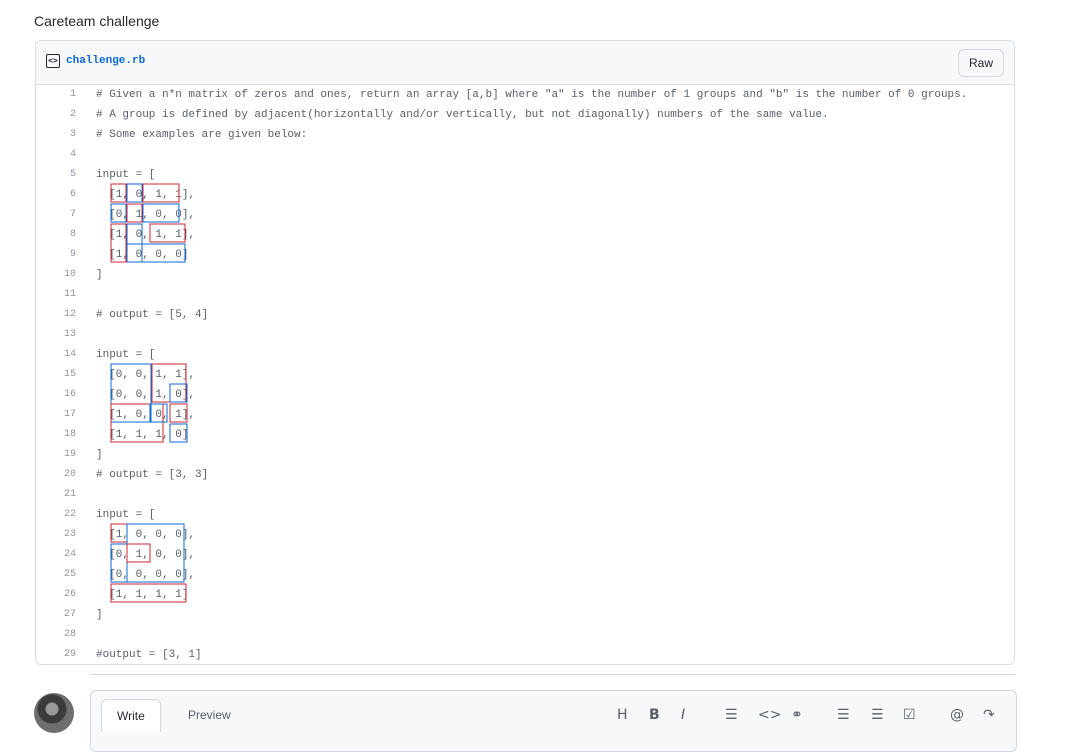  Describe the element at coordinates (56, 95) in the screenshot. I see `line-number: 1` at that location.